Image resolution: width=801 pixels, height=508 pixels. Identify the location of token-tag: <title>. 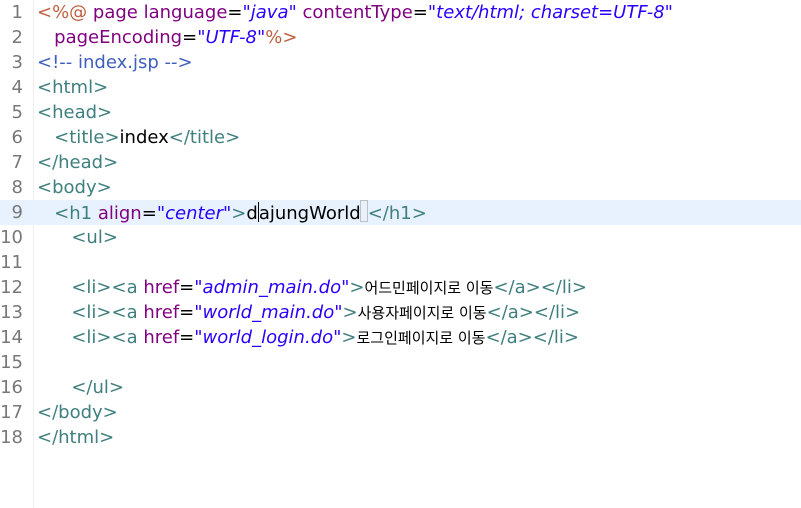
(87, 137).